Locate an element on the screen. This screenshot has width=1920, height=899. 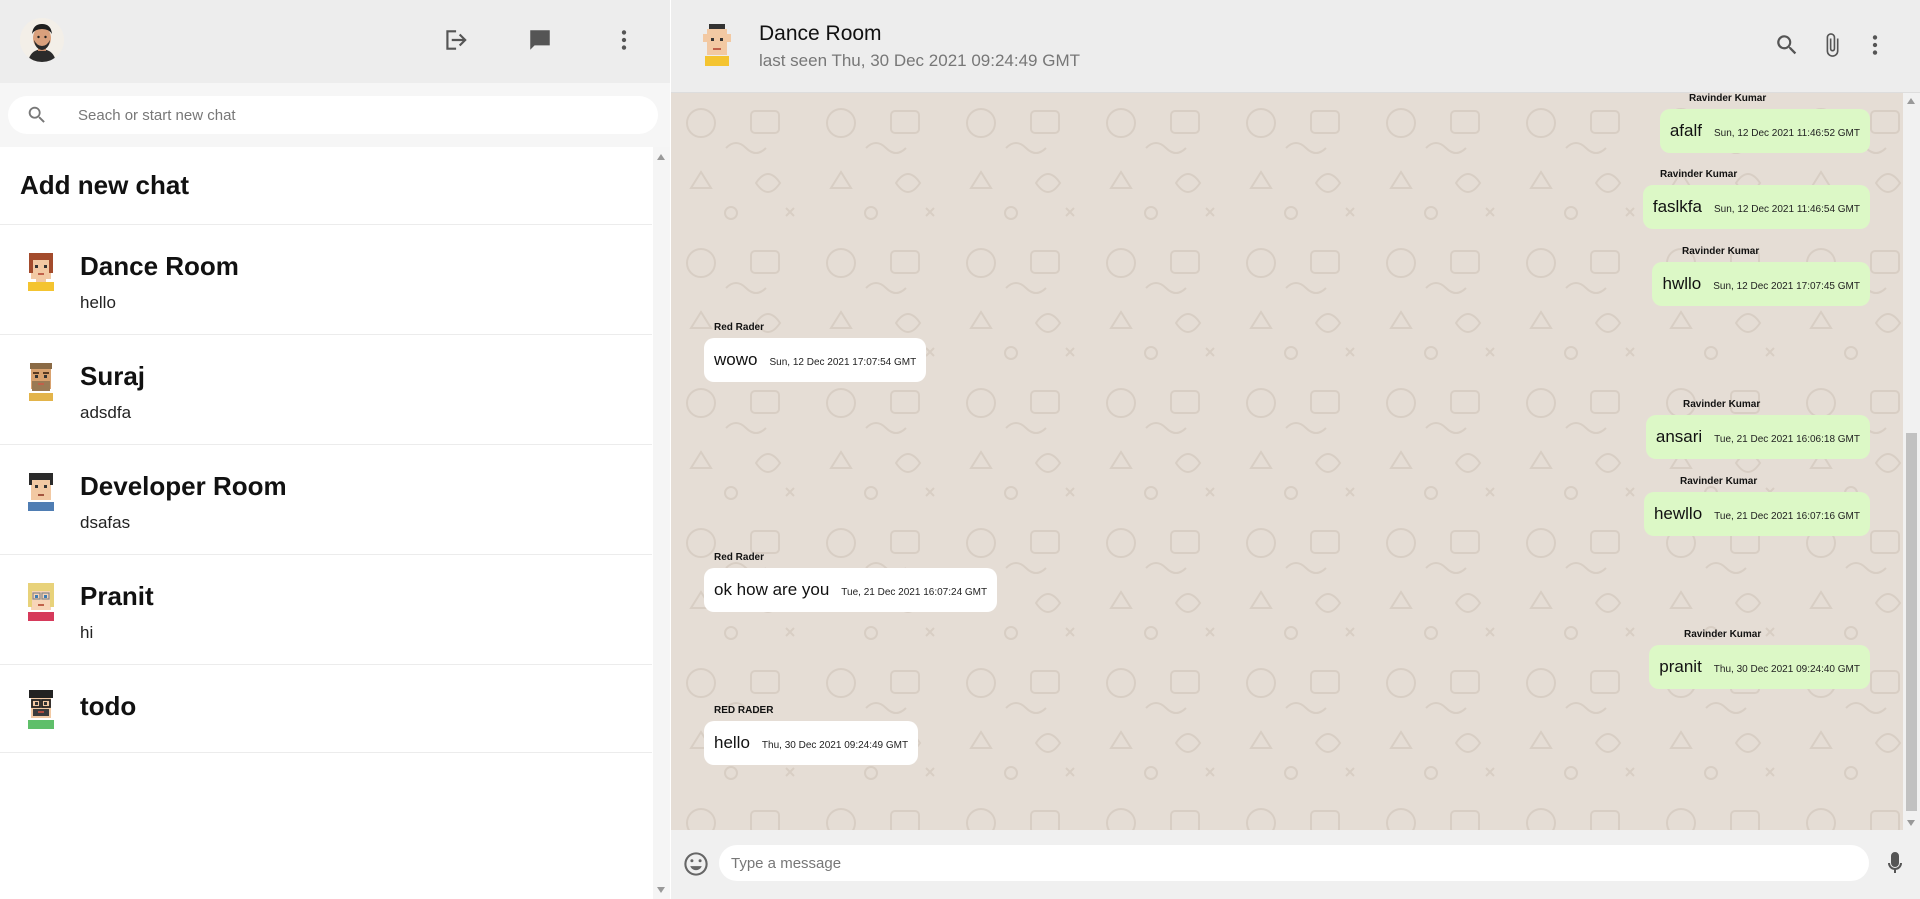
message-timestamp: Thu, 30 Dec 2021 09:24:49 GMT is located at coordinates (835, 745).